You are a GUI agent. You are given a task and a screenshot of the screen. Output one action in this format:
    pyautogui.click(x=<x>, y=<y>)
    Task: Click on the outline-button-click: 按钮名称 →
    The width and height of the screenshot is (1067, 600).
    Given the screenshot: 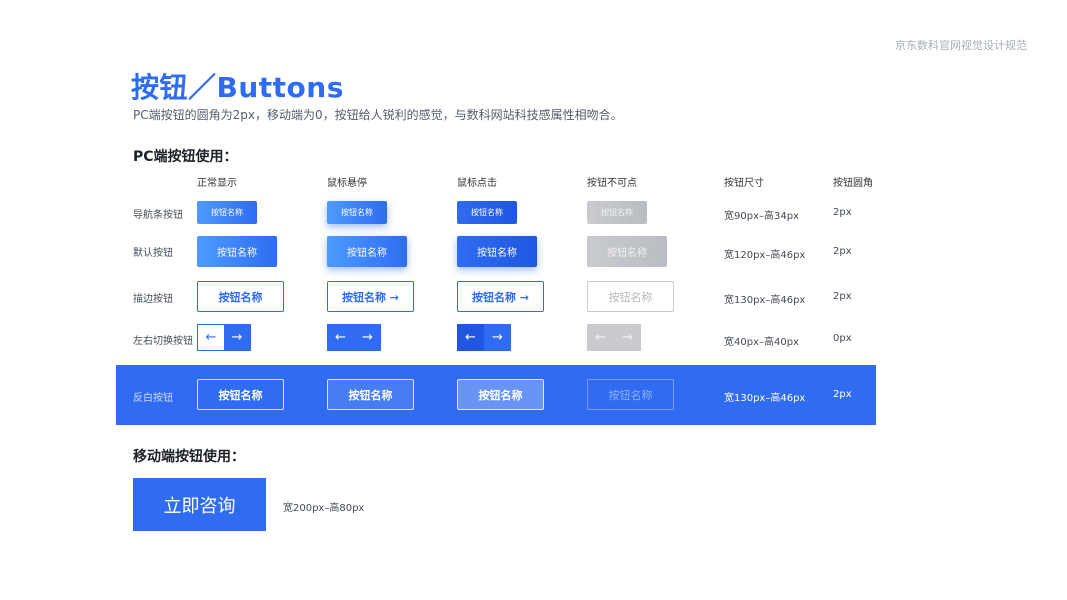 What is the action you would take?
    pyautogui.click(x=500, y=296)
    